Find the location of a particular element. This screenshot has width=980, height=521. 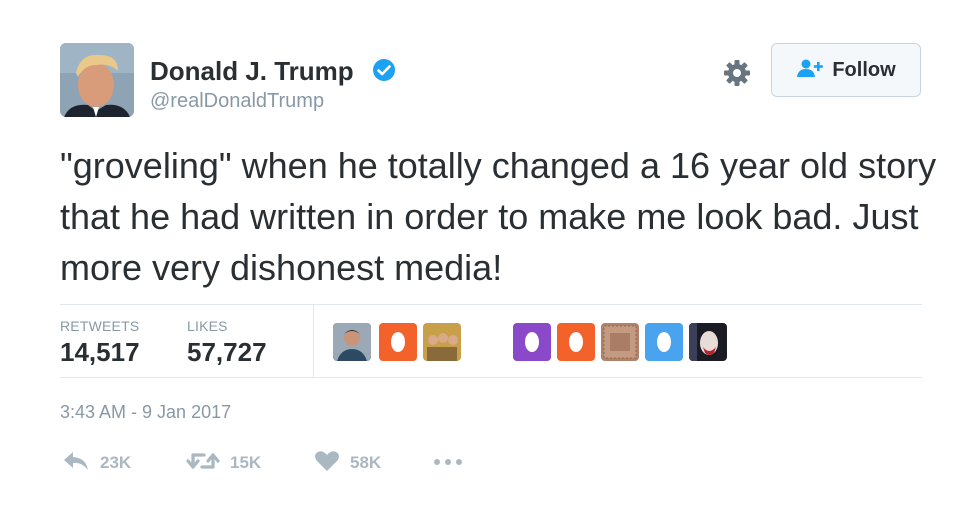

retweet-count: 15K is located at coordinates (246, 462).